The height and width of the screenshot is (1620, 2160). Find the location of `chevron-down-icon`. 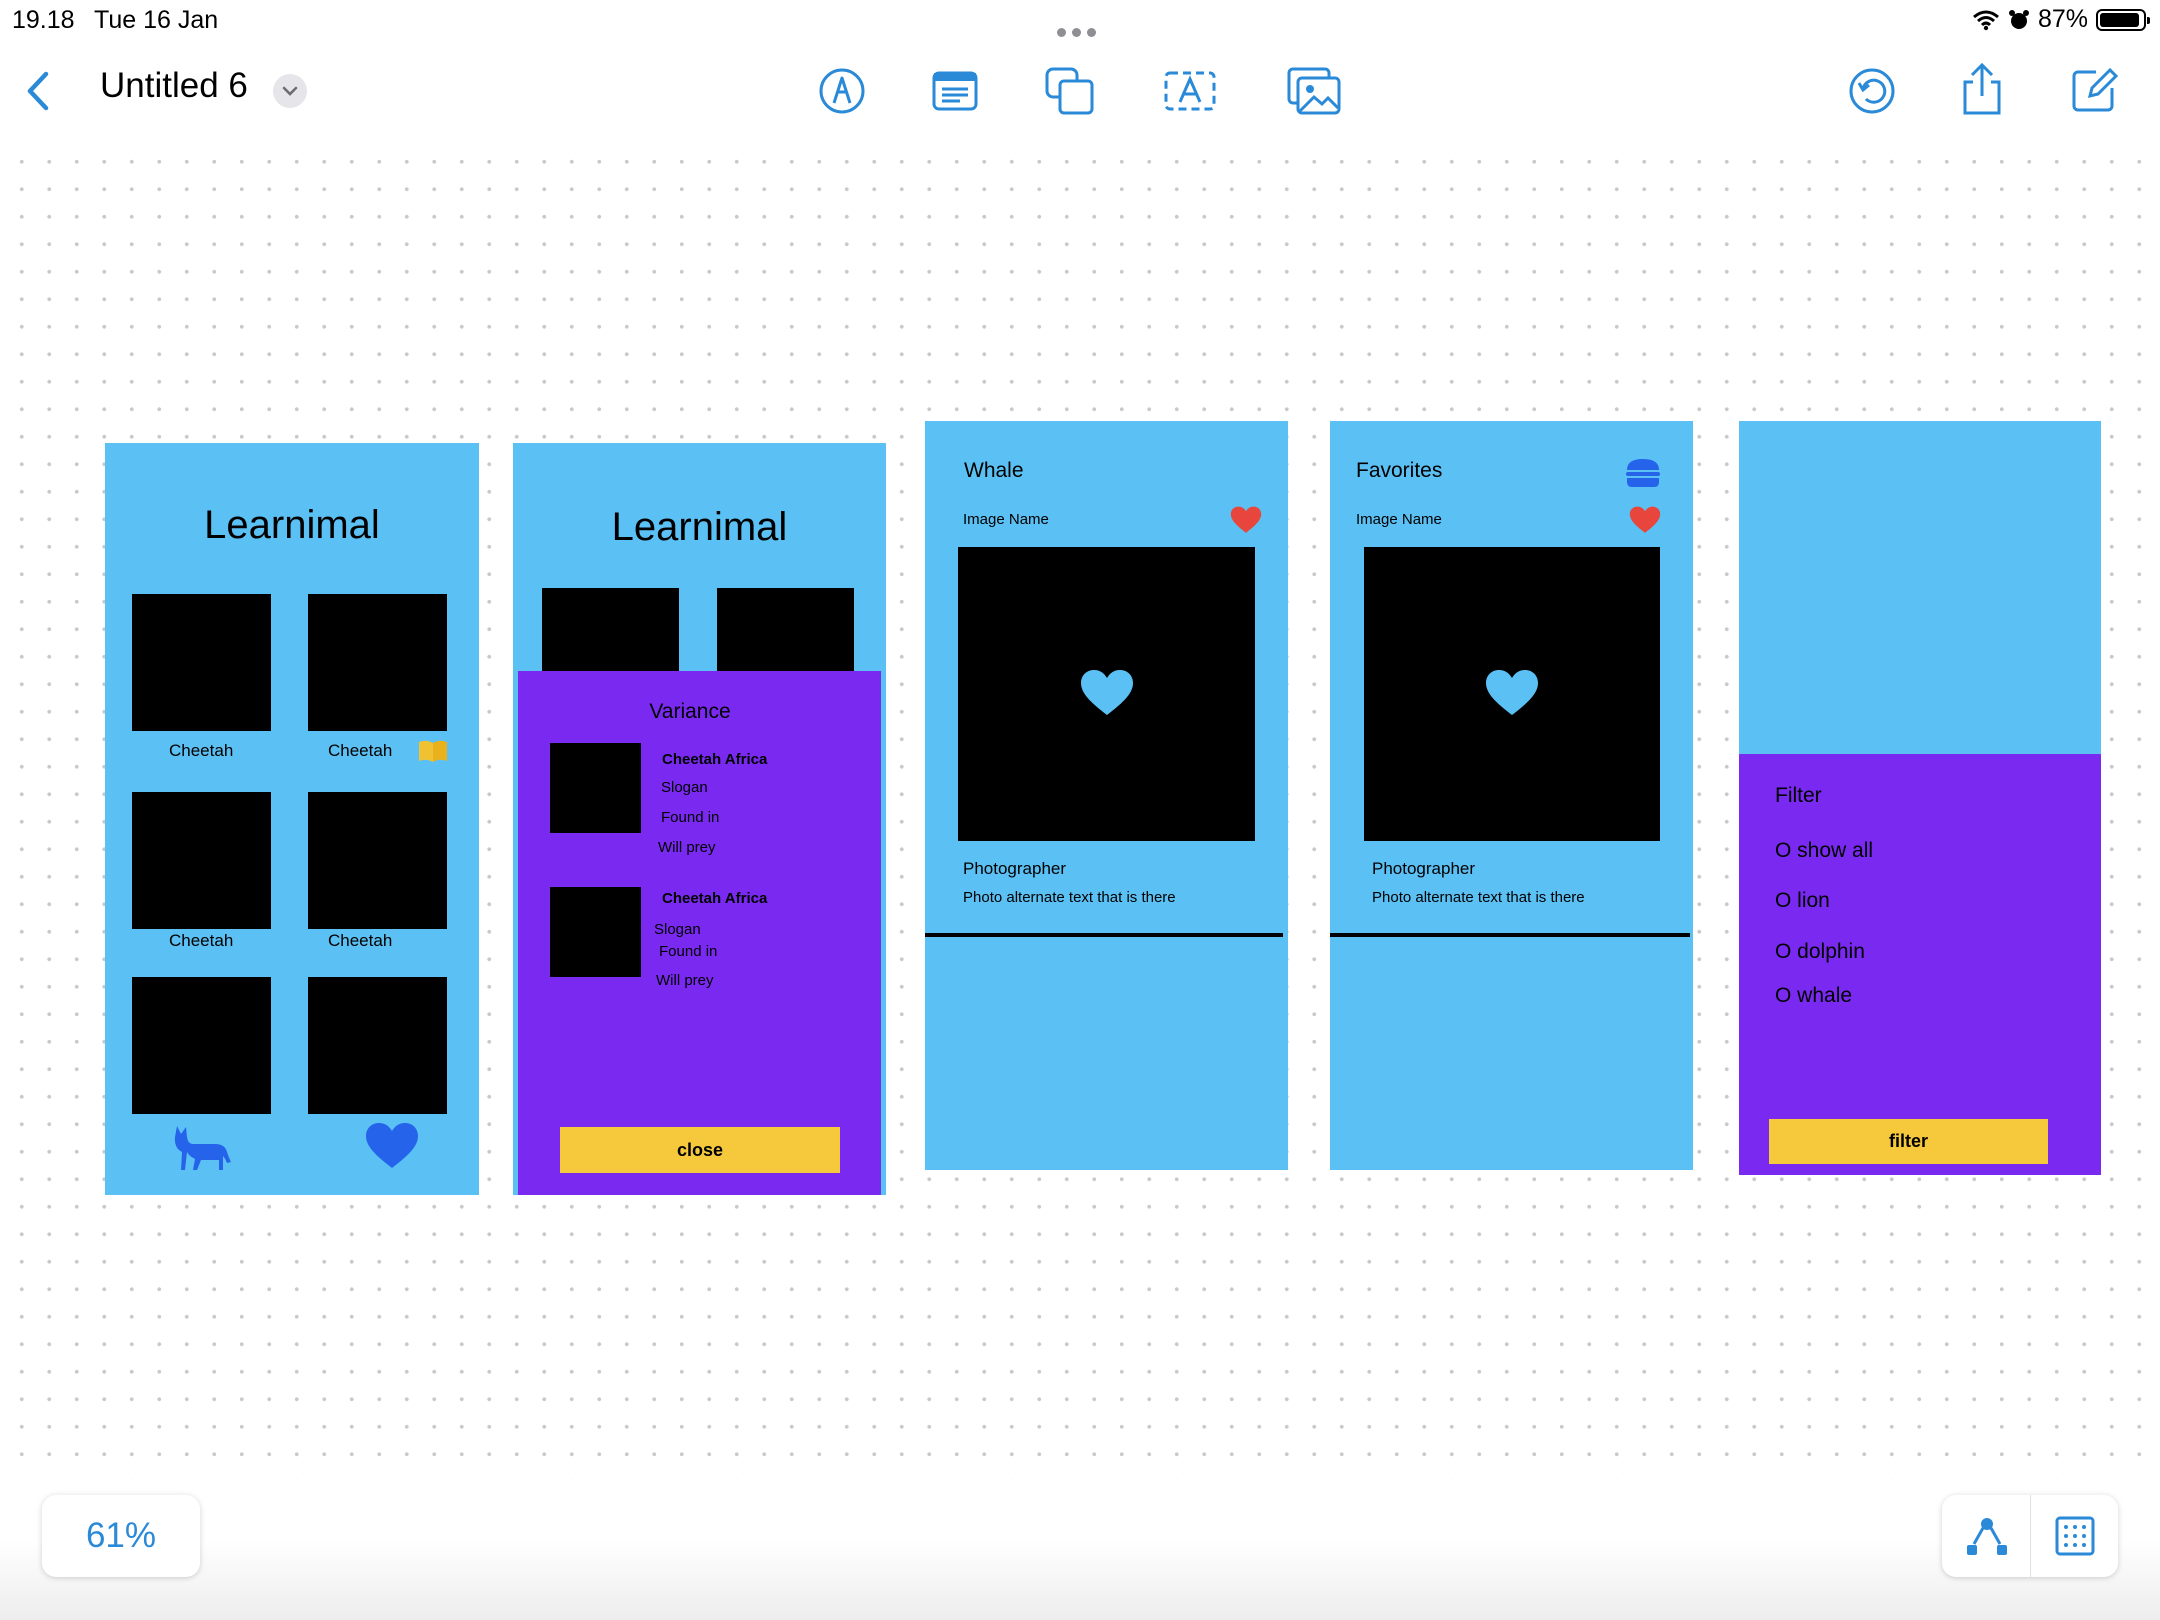

chevron-down-icon is located at coordinates (290, 91).